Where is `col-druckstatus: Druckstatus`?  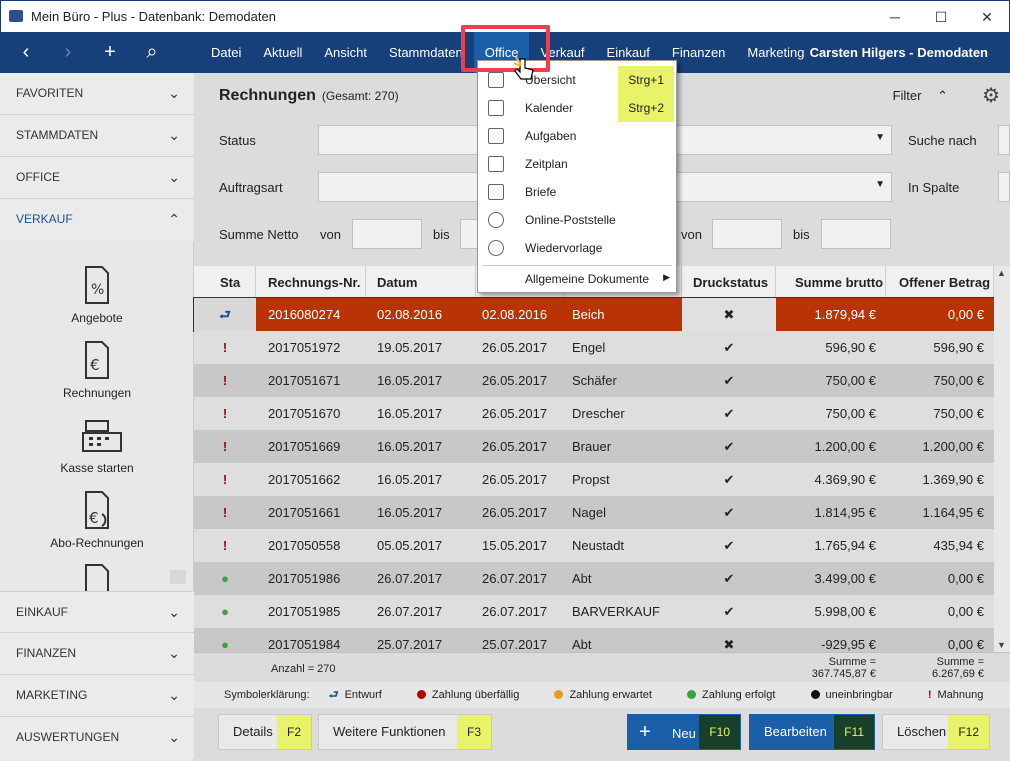 col-druckstatus: Druckstatus is located at coordinates (729, 282).